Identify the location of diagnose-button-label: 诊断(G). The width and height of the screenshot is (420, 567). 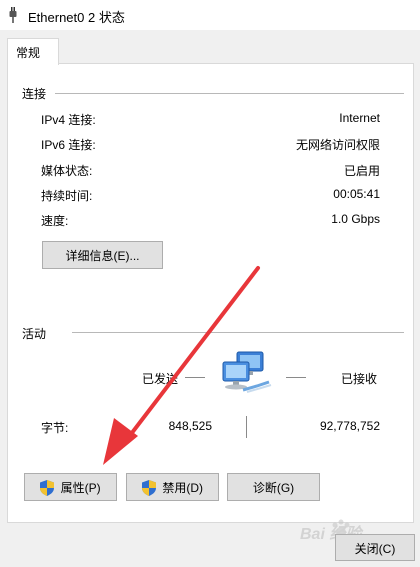
(273, 487).